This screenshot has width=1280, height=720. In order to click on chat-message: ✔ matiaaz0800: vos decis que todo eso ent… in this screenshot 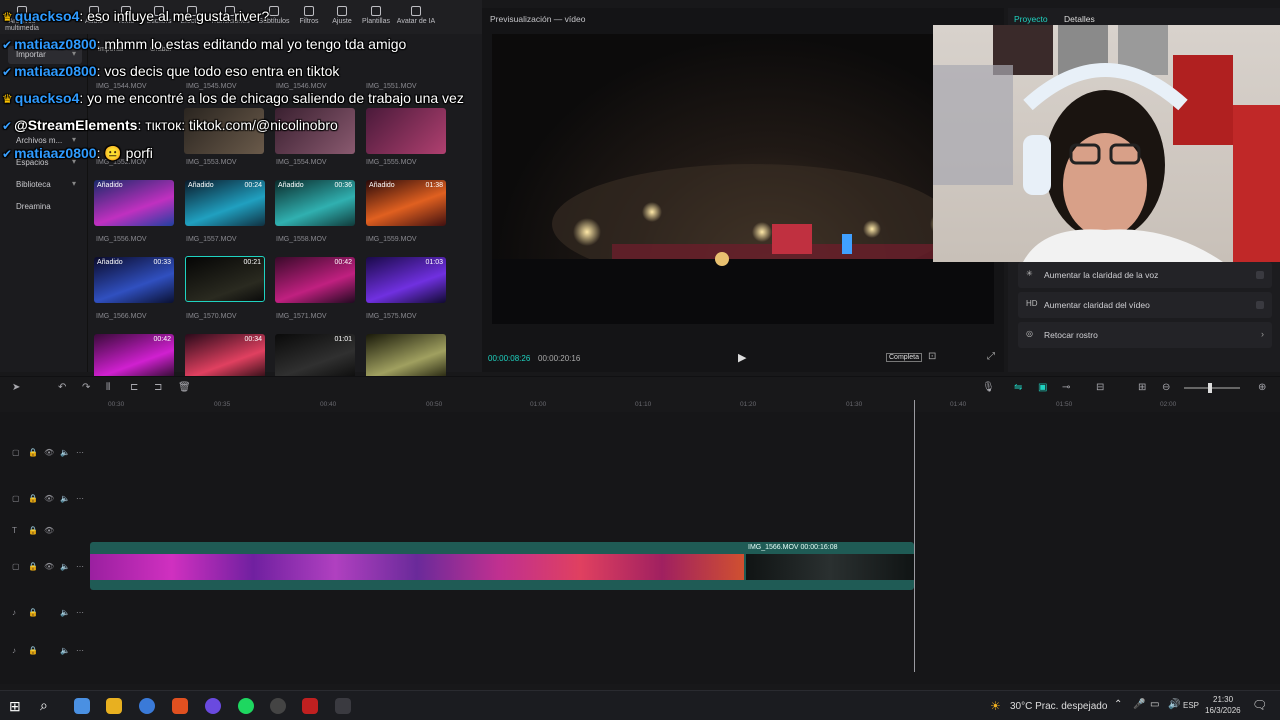, I will do `click(171, 71)`.